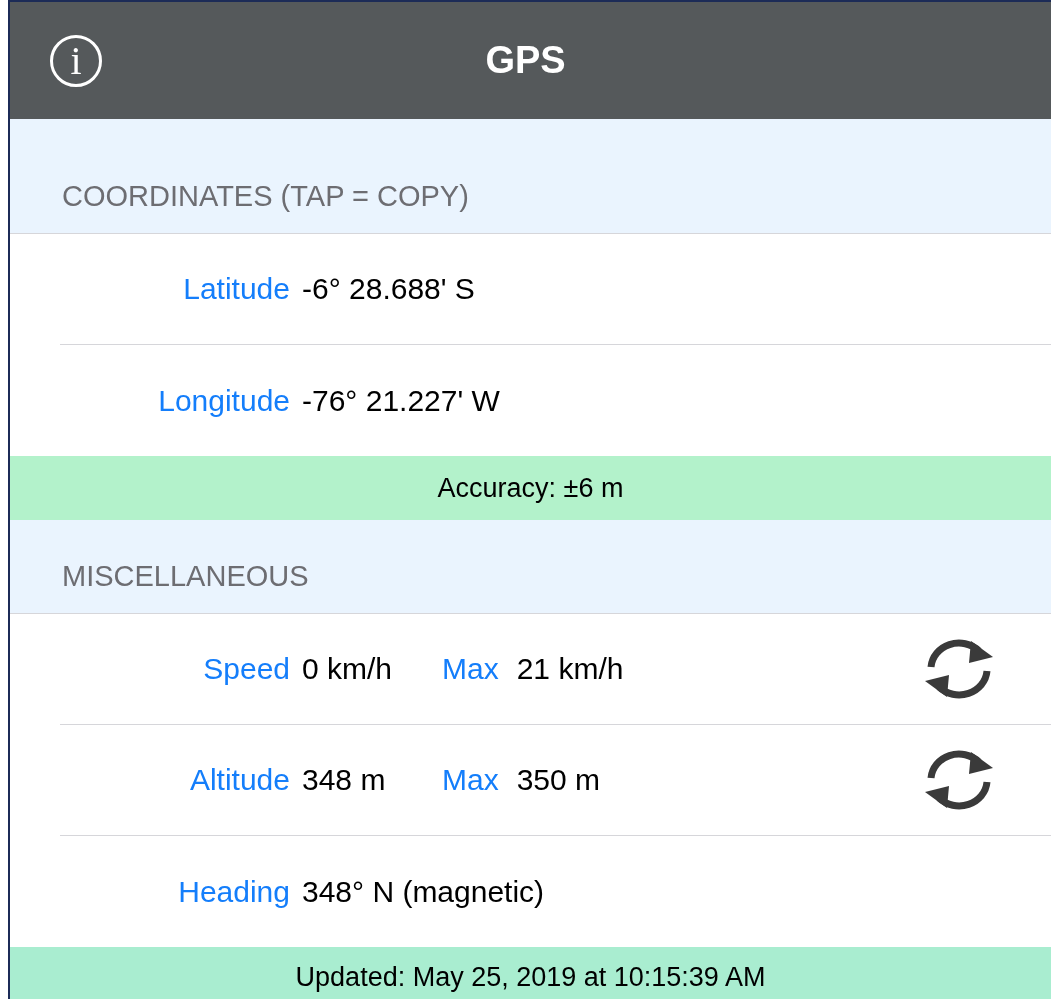 The image size is (1051, 999). What do you see at coordinates (233, 891) in the screenshot?
I see `field-label: Heading` at bounding box center [233, 891].